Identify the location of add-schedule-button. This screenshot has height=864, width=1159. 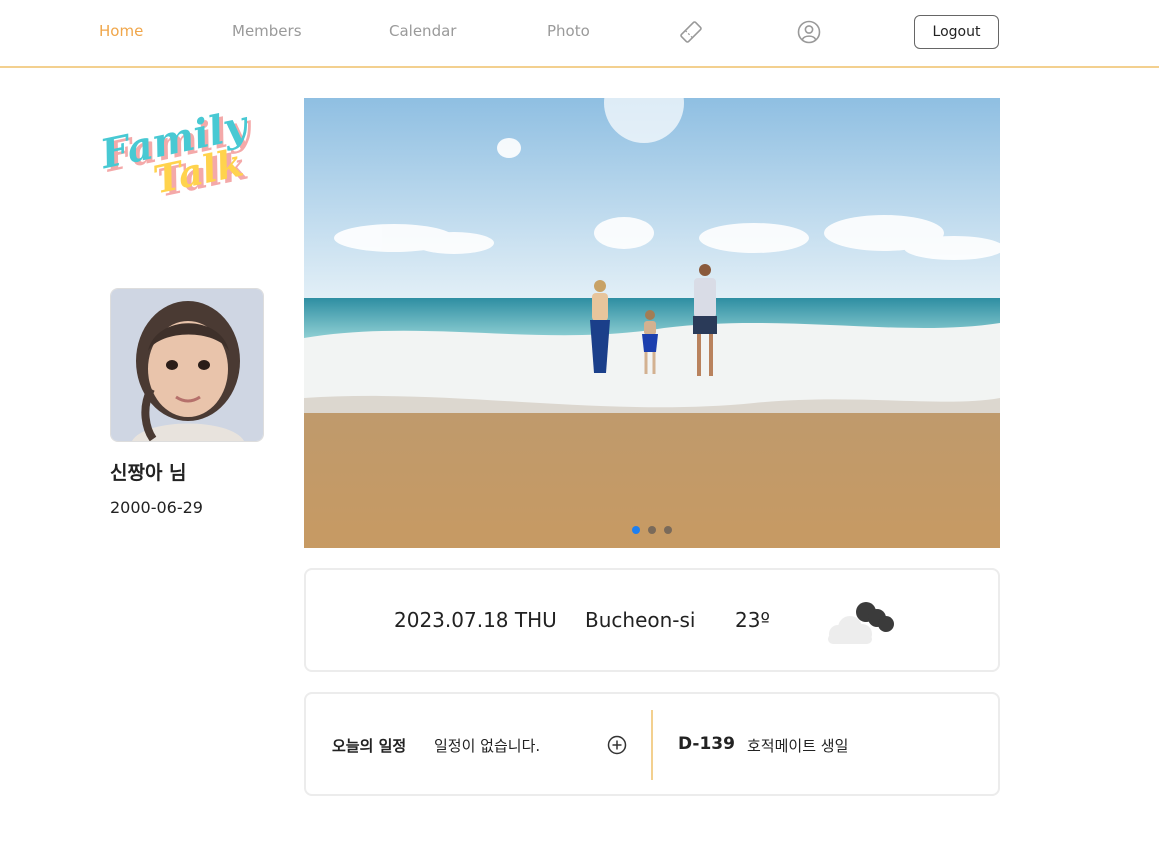
(617, 745).